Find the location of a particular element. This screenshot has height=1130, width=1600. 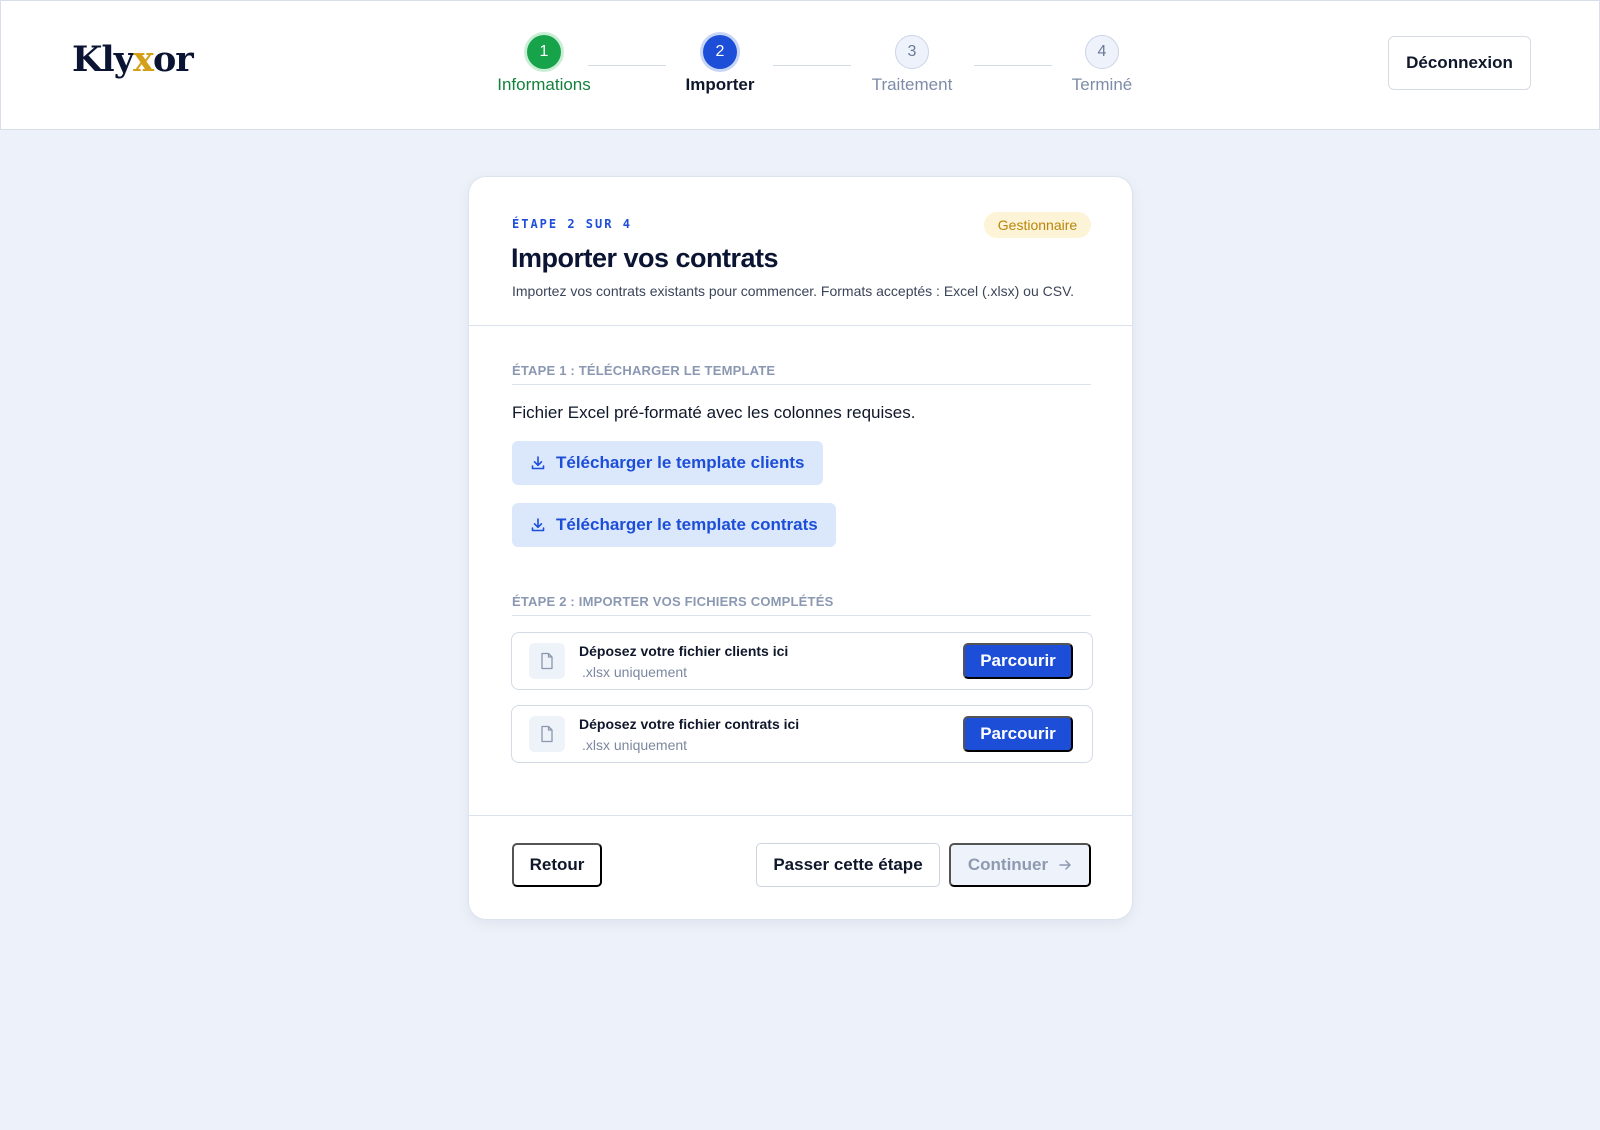

stepper-step-termine: 4 Terminé is located at coordinates (1102, 65).